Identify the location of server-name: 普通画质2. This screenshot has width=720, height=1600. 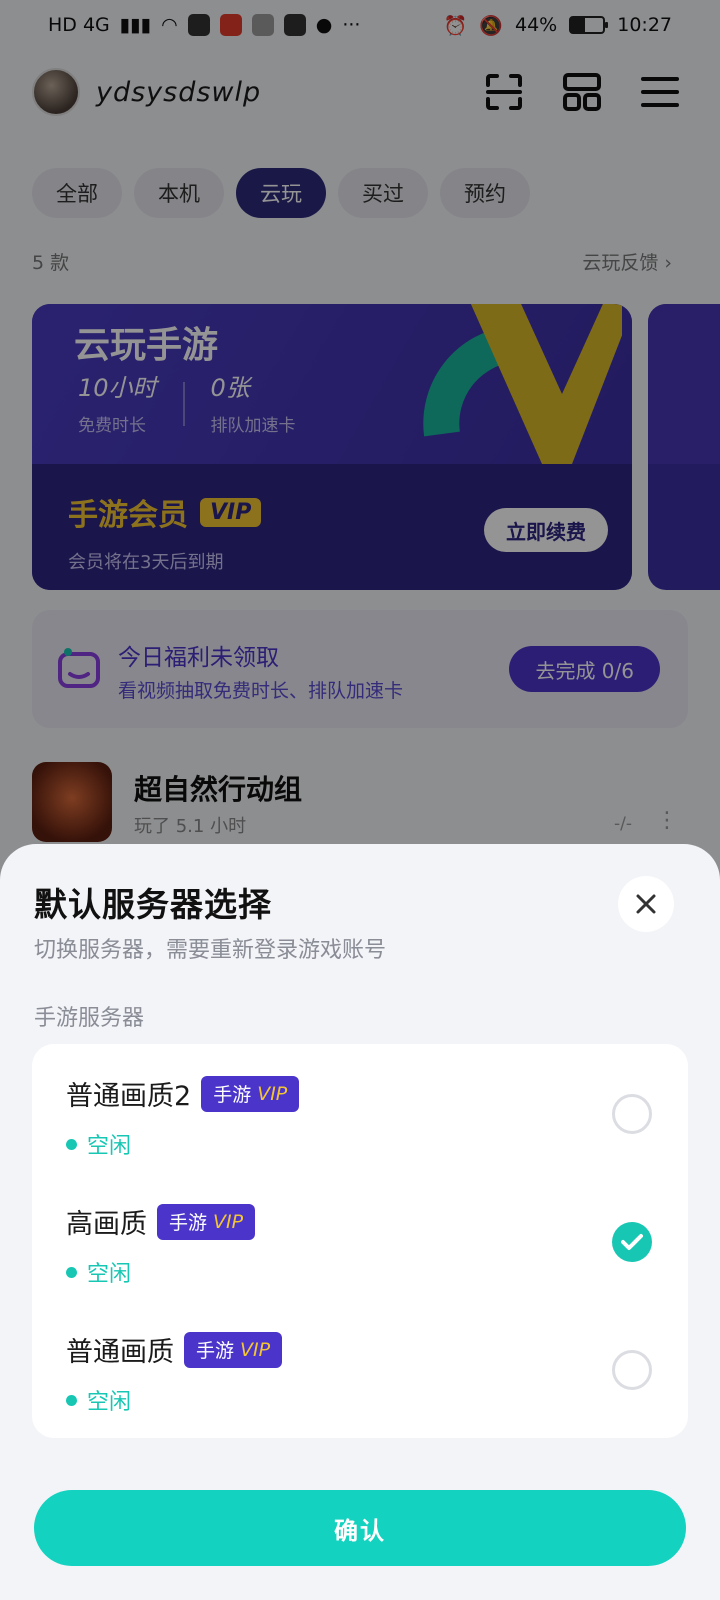
(129, 1096).